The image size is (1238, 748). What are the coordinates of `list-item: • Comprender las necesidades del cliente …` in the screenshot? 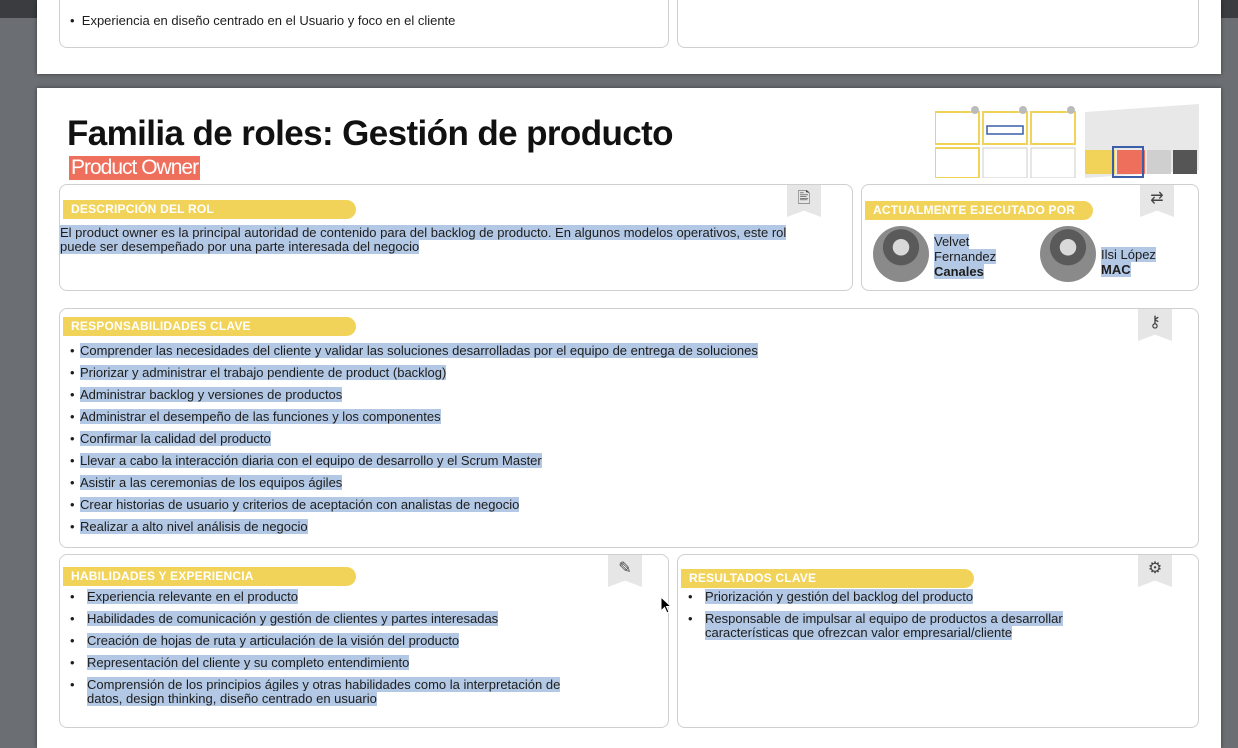 It's located at (414, 350).